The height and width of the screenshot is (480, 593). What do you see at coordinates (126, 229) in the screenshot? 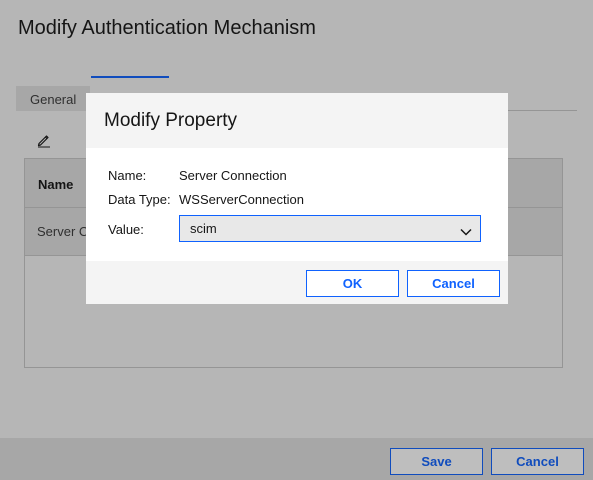
I see `value-label: Value:` at bounding box center [126, 229].